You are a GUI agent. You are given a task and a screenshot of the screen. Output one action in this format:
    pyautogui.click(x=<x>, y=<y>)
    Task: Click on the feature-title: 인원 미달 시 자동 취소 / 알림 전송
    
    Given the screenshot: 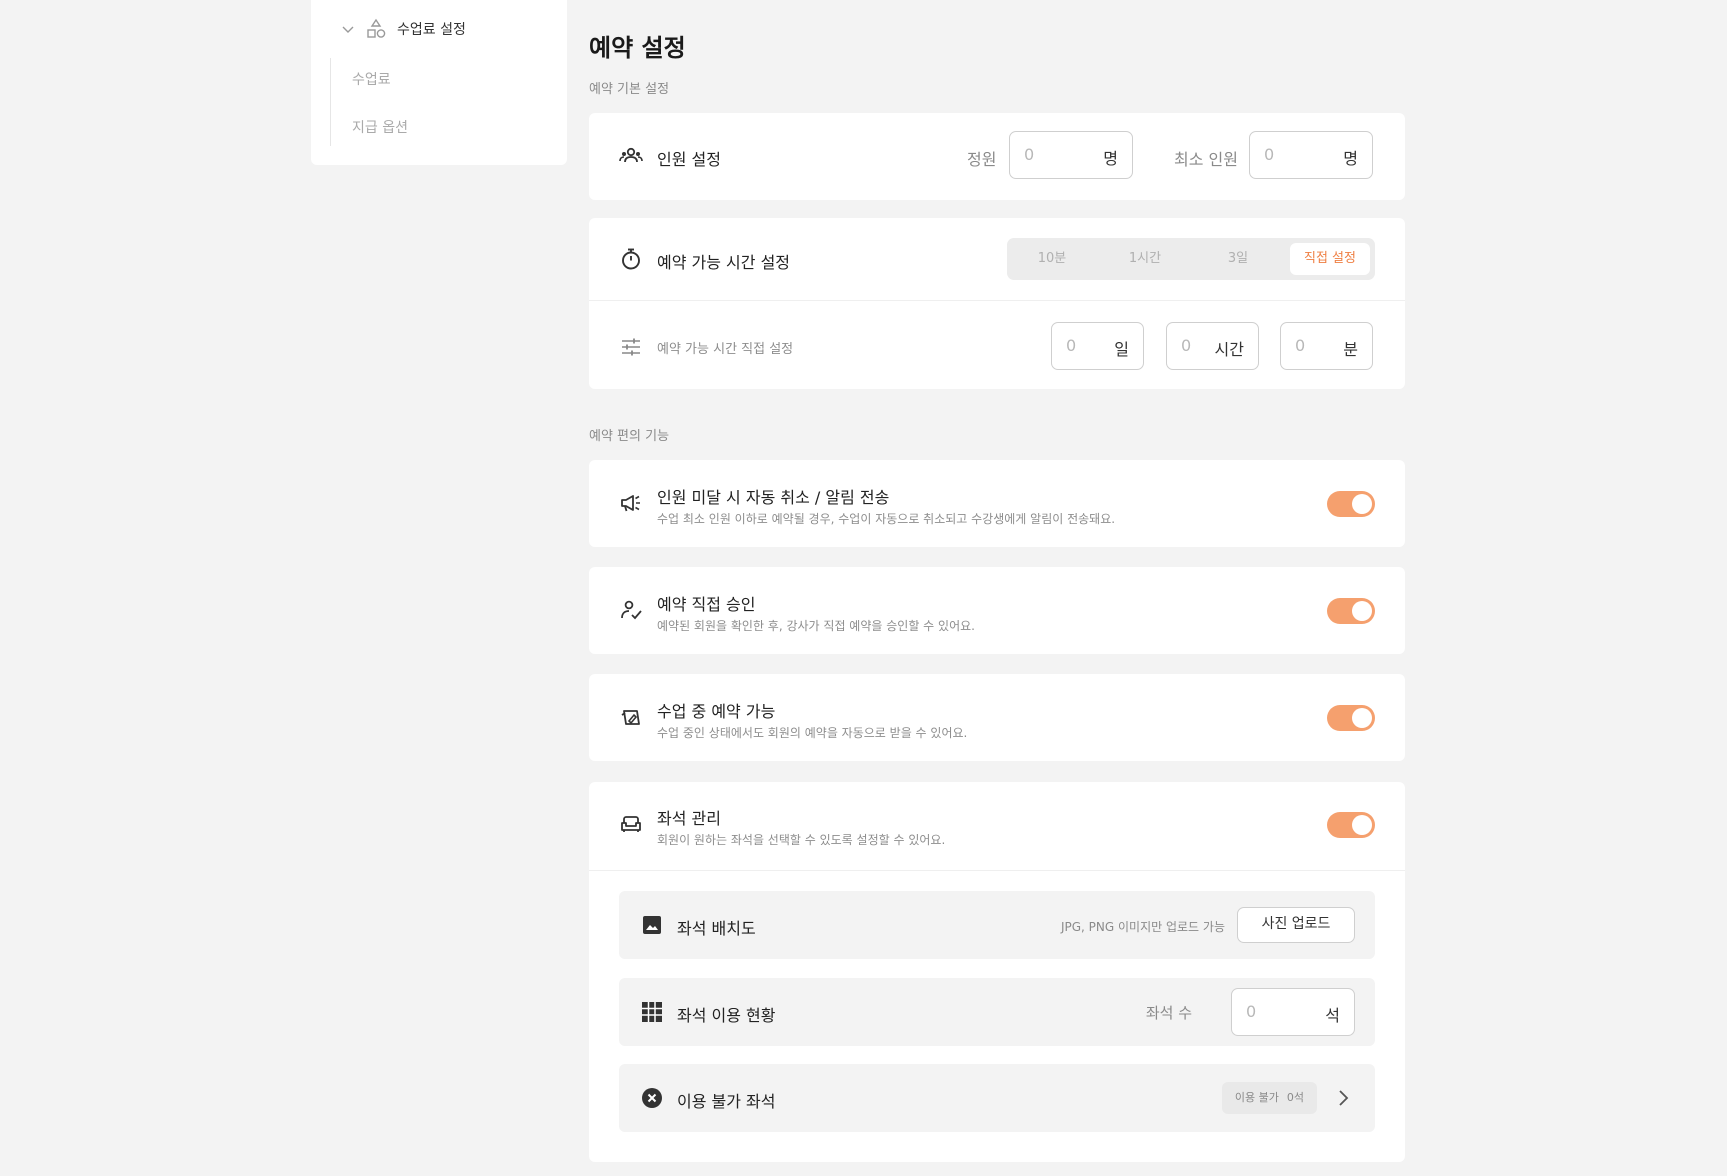 What is the action you would take?
    pyautogui.click(x=773, y=497)
    